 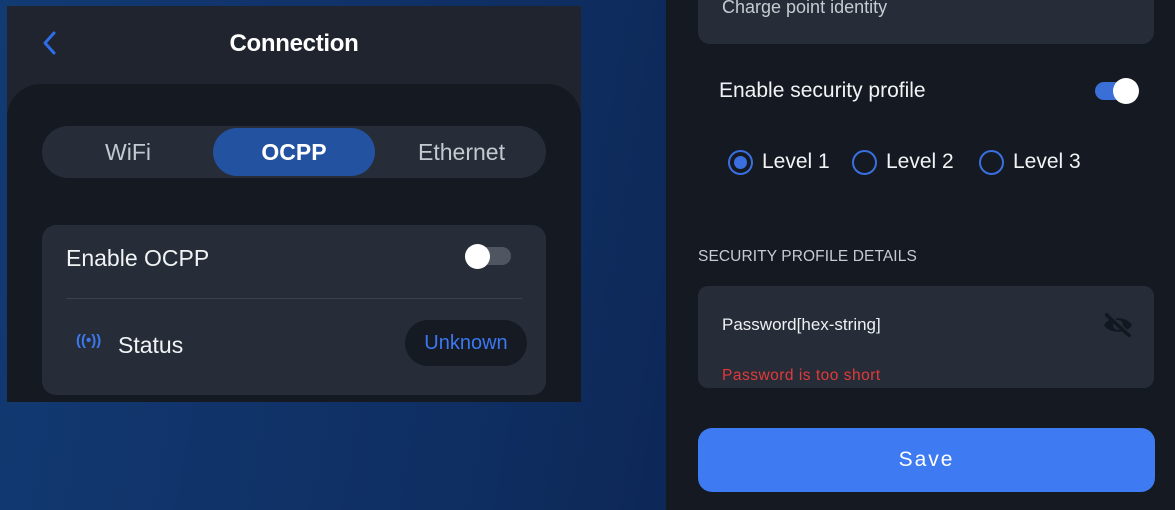 I want to click on connection-header: Connection, so click(x=294, y=45).